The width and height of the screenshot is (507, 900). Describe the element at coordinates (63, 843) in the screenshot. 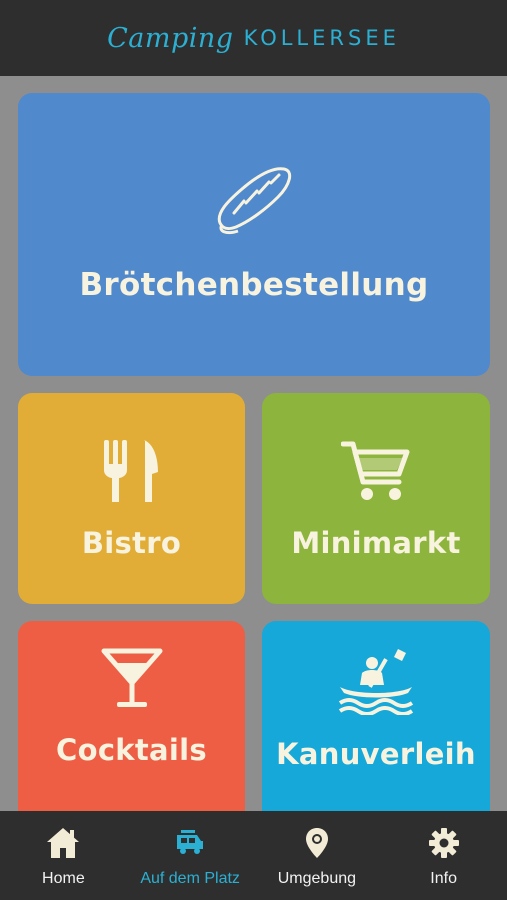

I see `home-icon` at that location.